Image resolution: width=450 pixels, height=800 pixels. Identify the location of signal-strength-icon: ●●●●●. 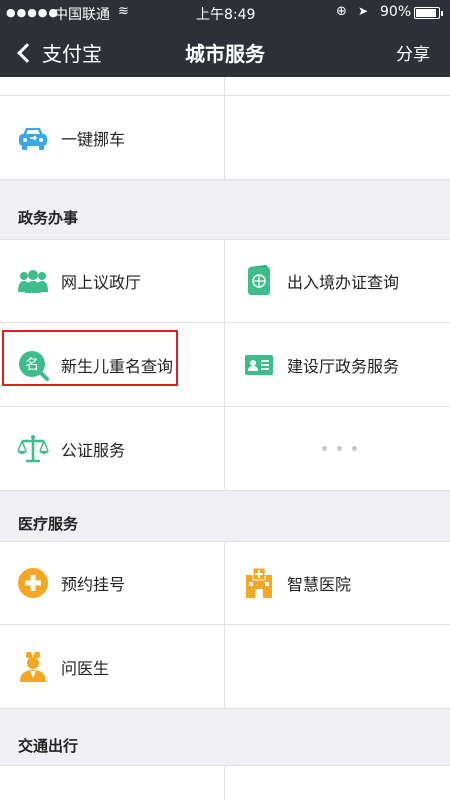
(32, 12).